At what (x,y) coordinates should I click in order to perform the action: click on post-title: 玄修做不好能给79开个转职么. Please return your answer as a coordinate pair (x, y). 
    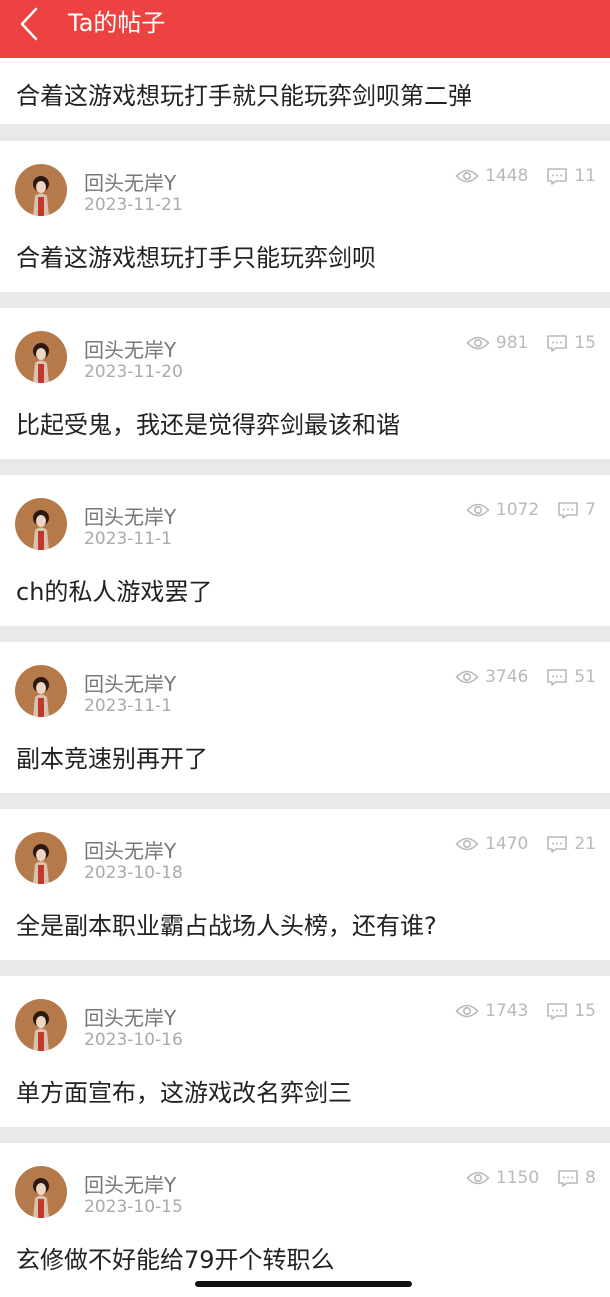
    Looking at the image, I should click on (175, 1257).